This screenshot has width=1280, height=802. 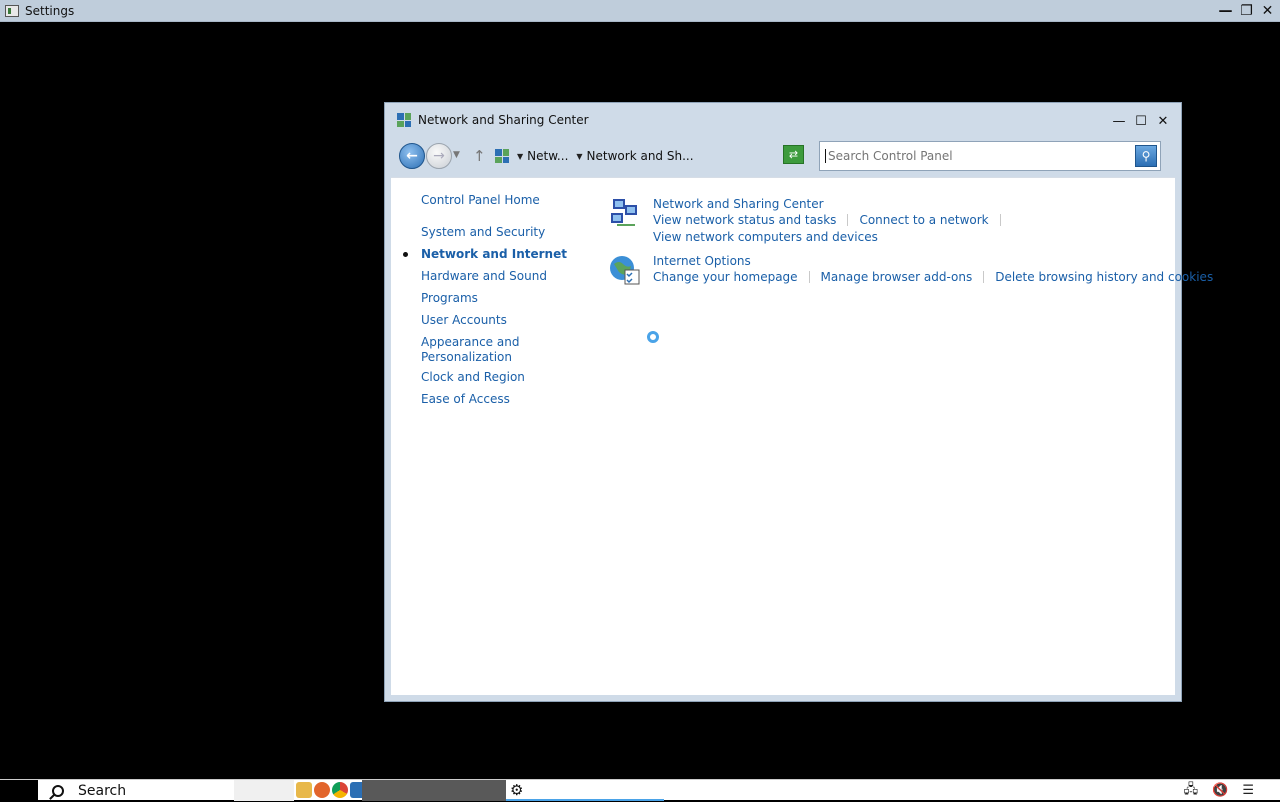 What do you see at coordinates (1267, 11) in the screenshot?
I see `close-button: ✕` at bounding box center [1267, 11].